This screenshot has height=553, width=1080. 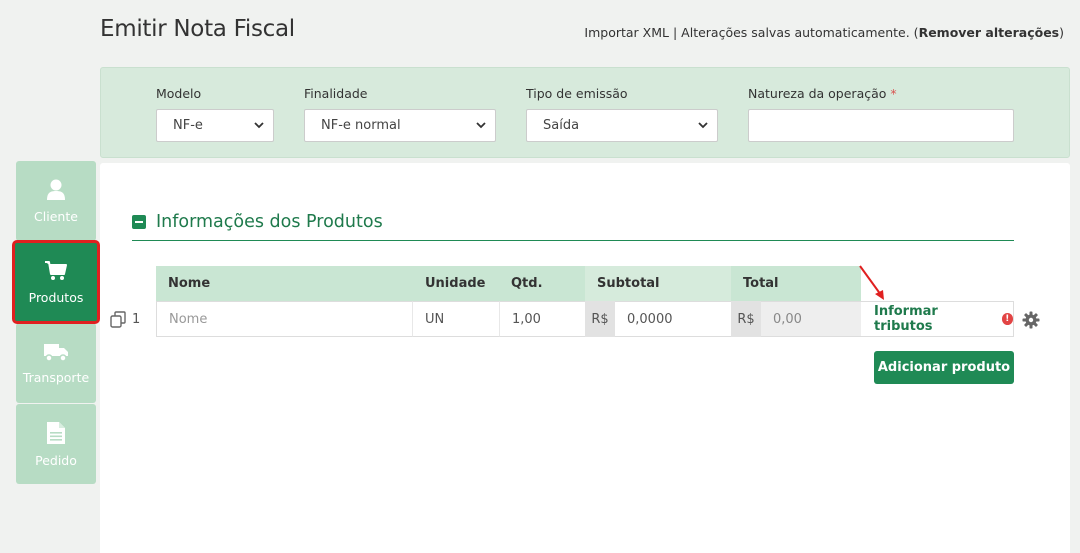 I want to click on truck-icon, so click(x=56, y=352).